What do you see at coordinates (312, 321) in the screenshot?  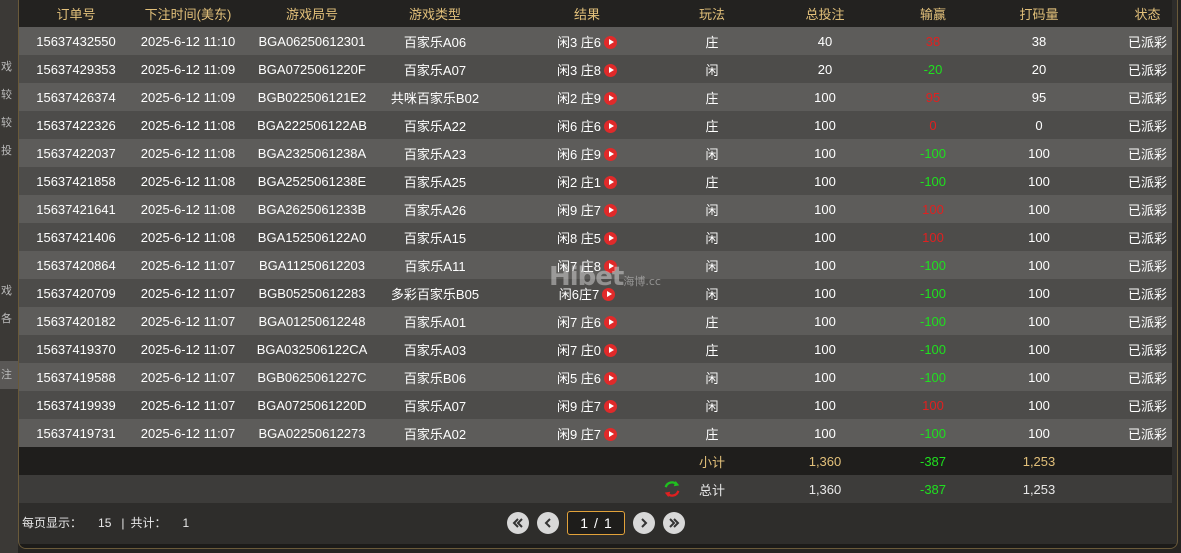 I see `cell-round-id: BGA01250612248` at bounding box center [312, 321].